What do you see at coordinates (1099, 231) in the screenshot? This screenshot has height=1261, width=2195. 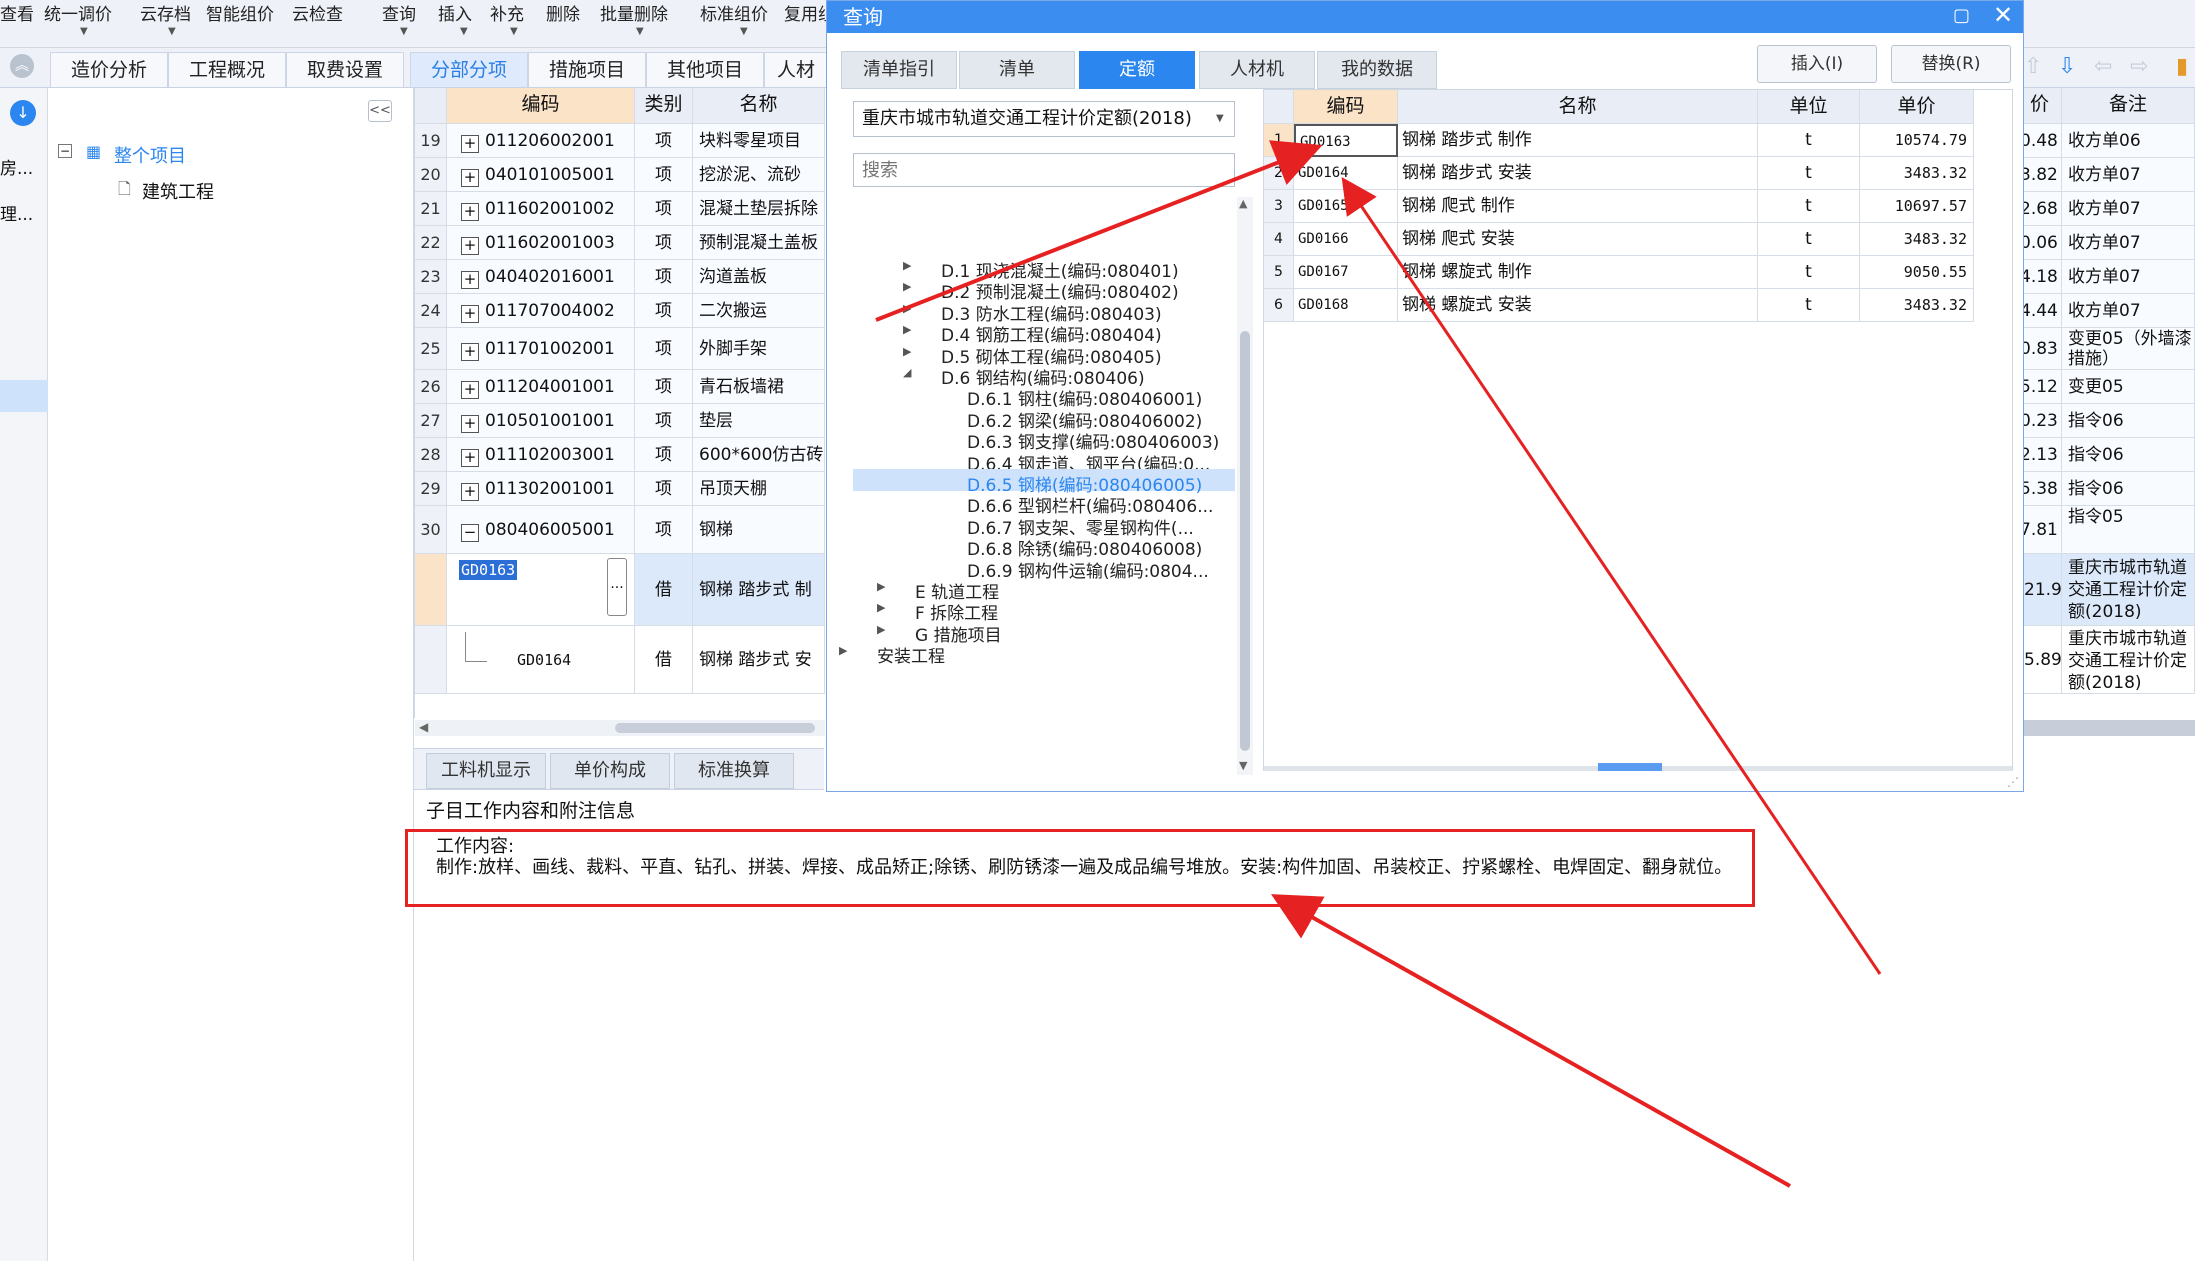 I see `arrow-to-gd0163` at bounding box center [1099, 231].